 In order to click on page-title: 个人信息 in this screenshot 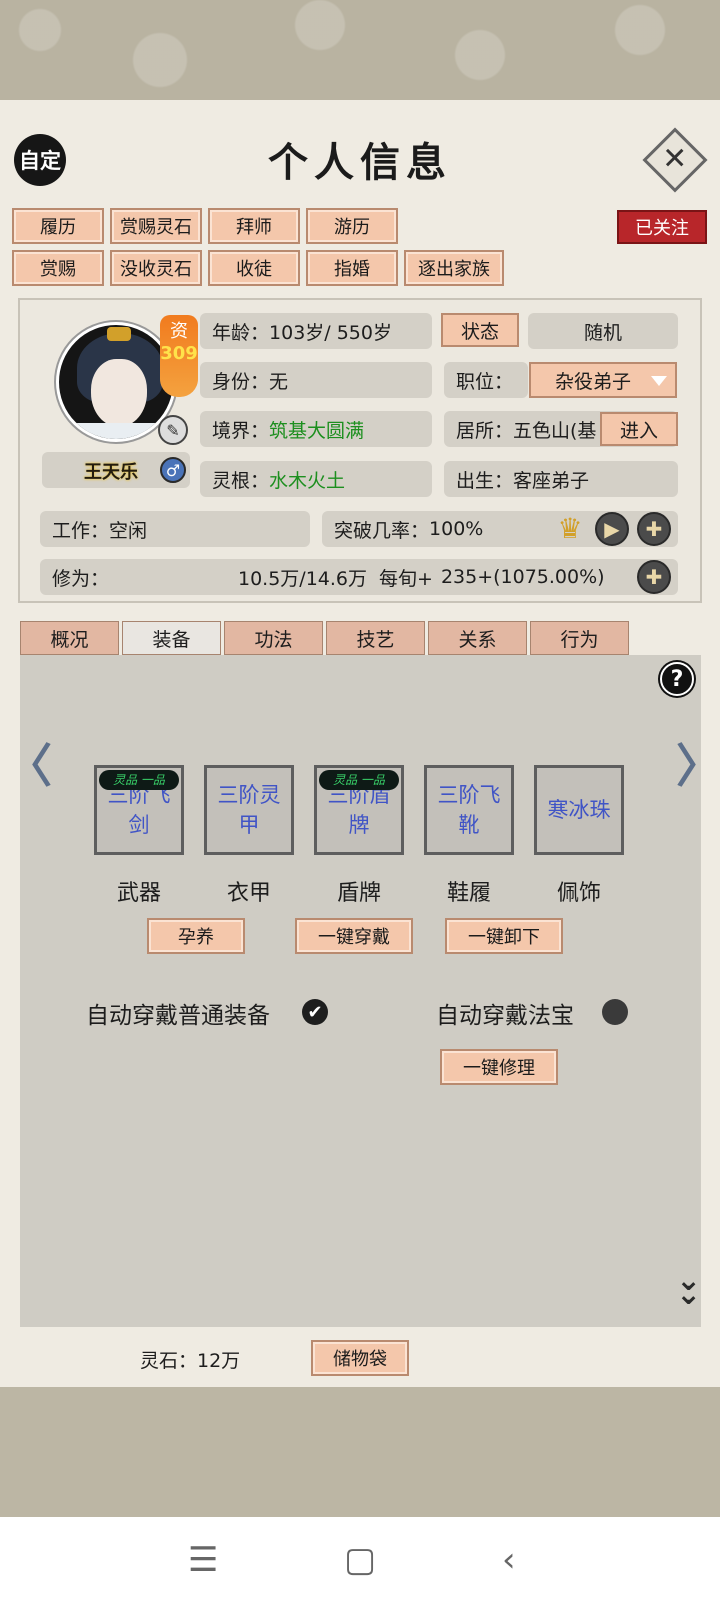, I will do `click(360, 162)`.